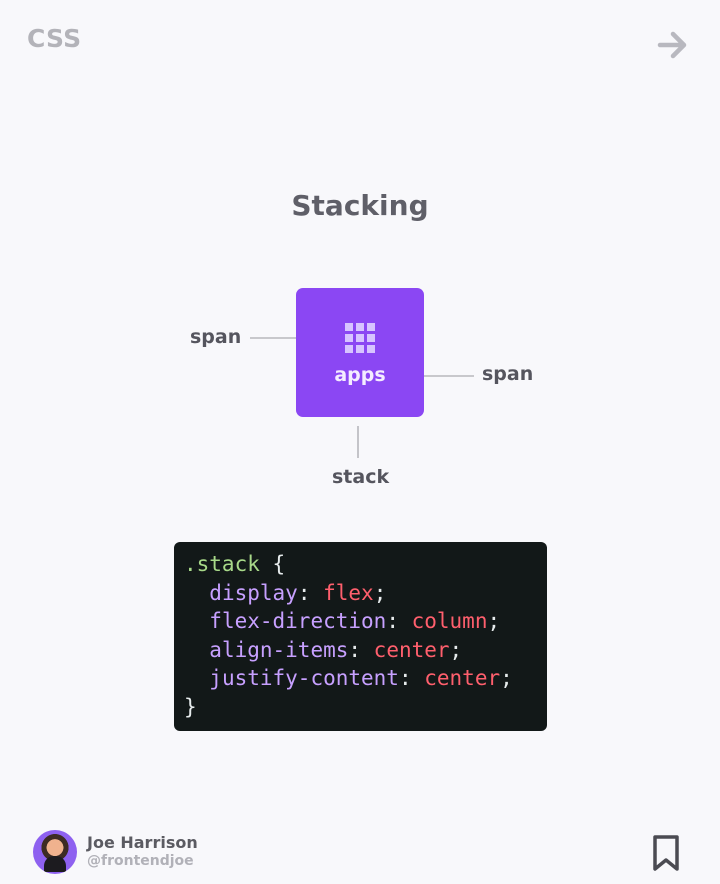  Describe the element at coordinates (190, 706) in the screenshot. I see `close-brace: }` at that location.